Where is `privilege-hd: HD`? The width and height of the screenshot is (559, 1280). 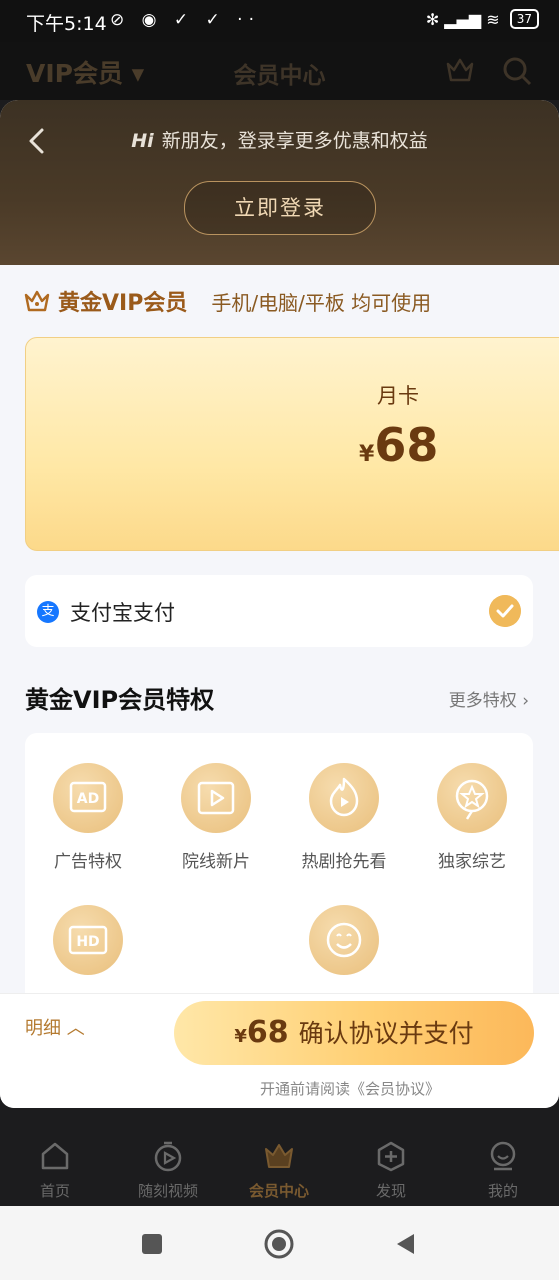 privilege-hd: HD is located at coordinates (88, 947).